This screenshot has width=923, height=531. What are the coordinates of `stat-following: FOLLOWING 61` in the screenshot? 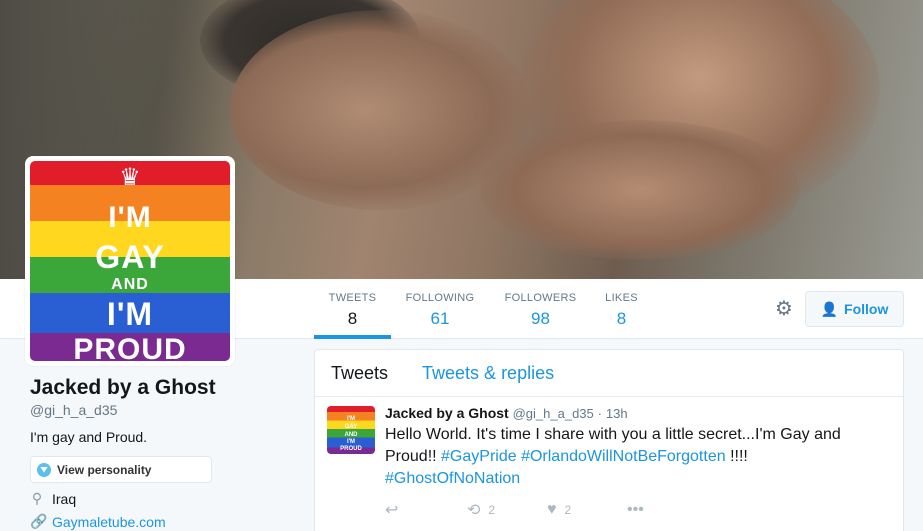 It's located at (440, 309).